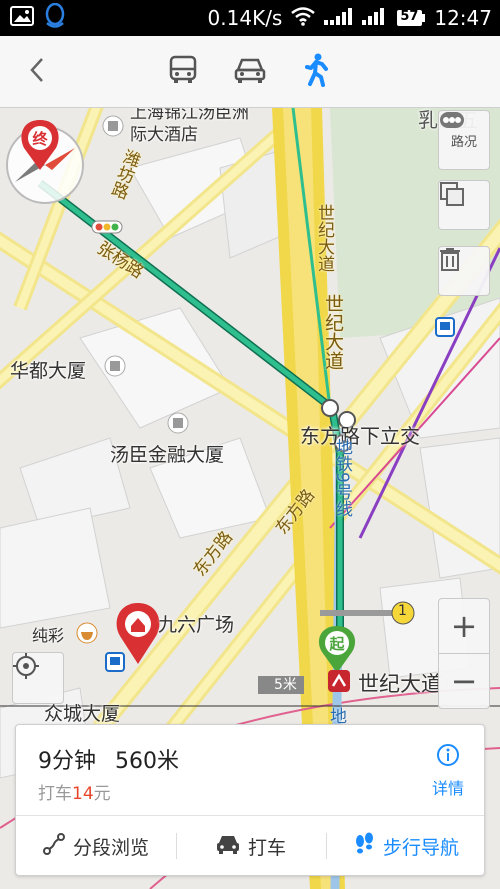  I want to click on route-mode-toolbar, so click(250, 72).